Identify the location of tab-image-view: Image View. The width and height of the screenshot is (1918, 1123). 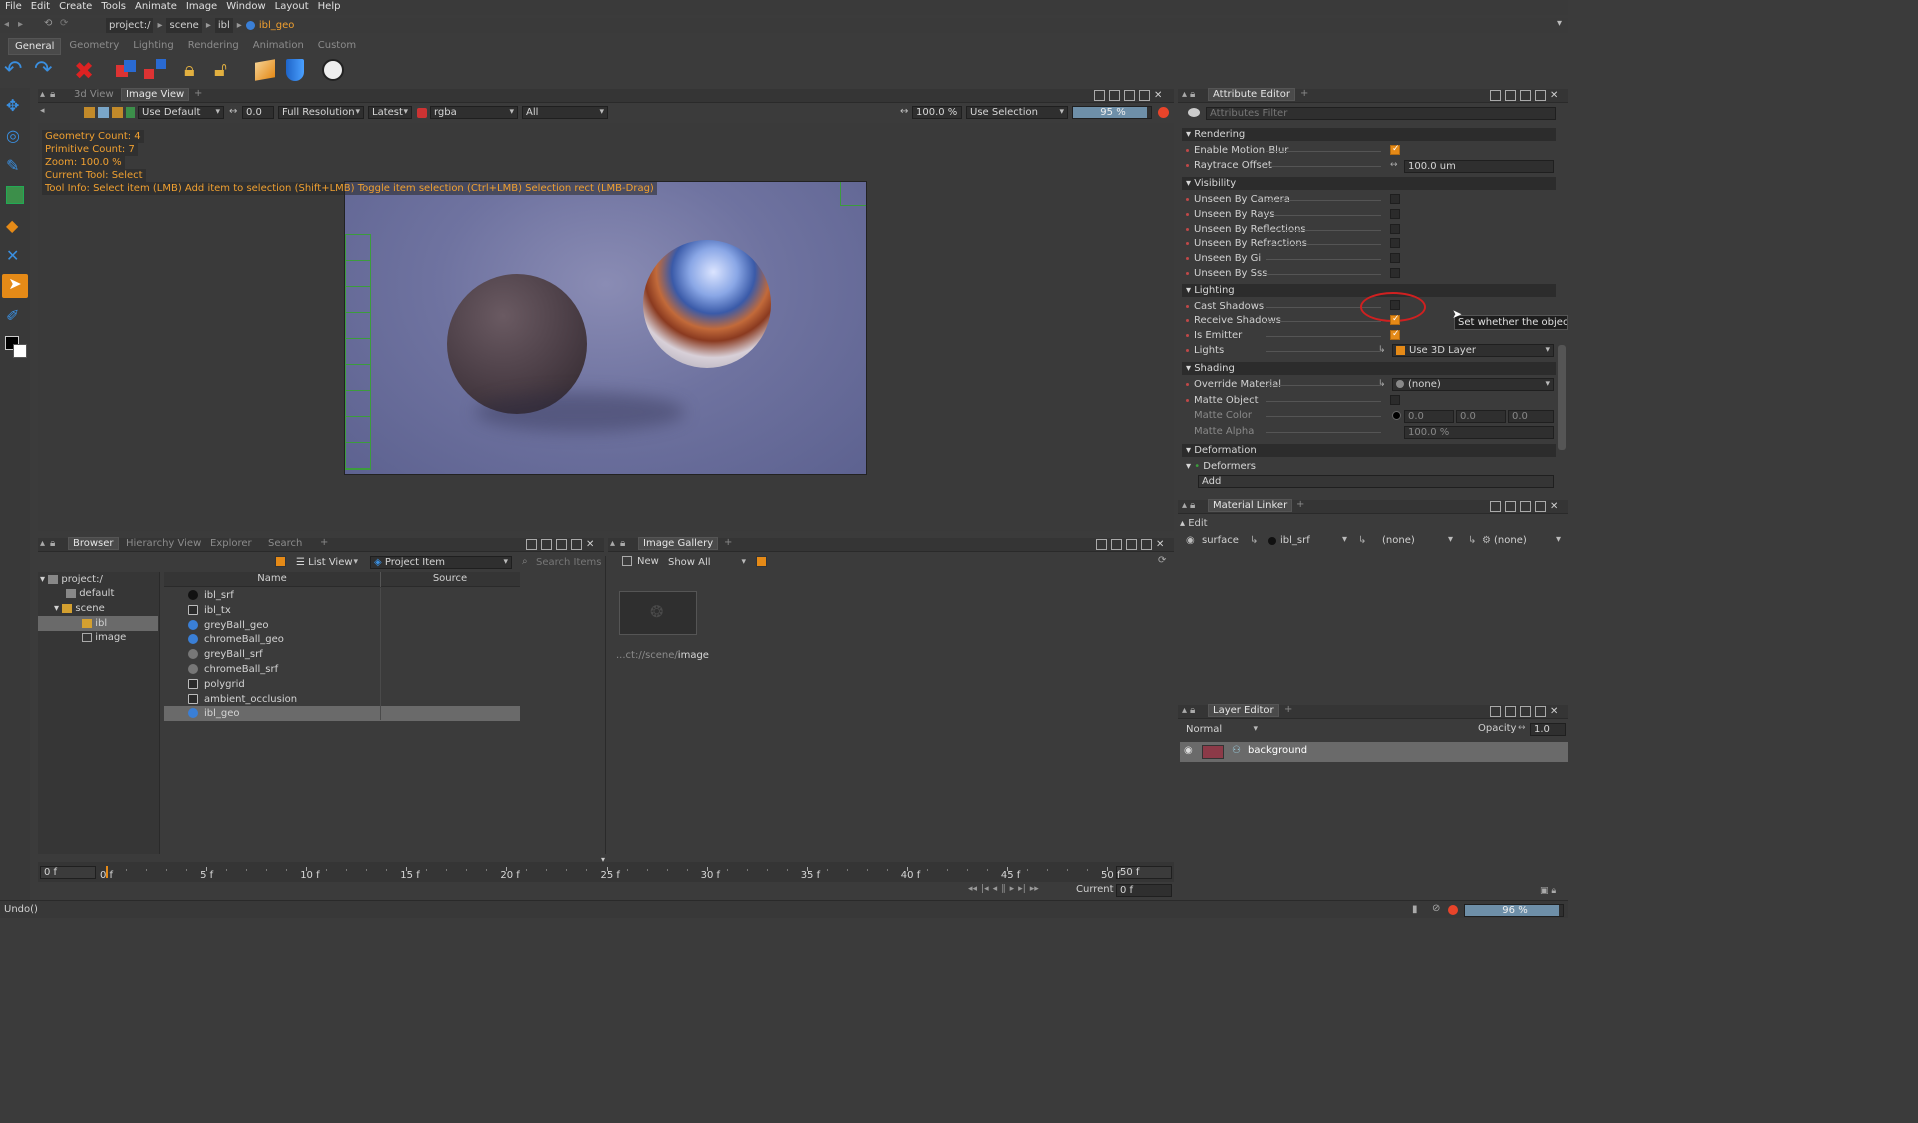
(155, 94).